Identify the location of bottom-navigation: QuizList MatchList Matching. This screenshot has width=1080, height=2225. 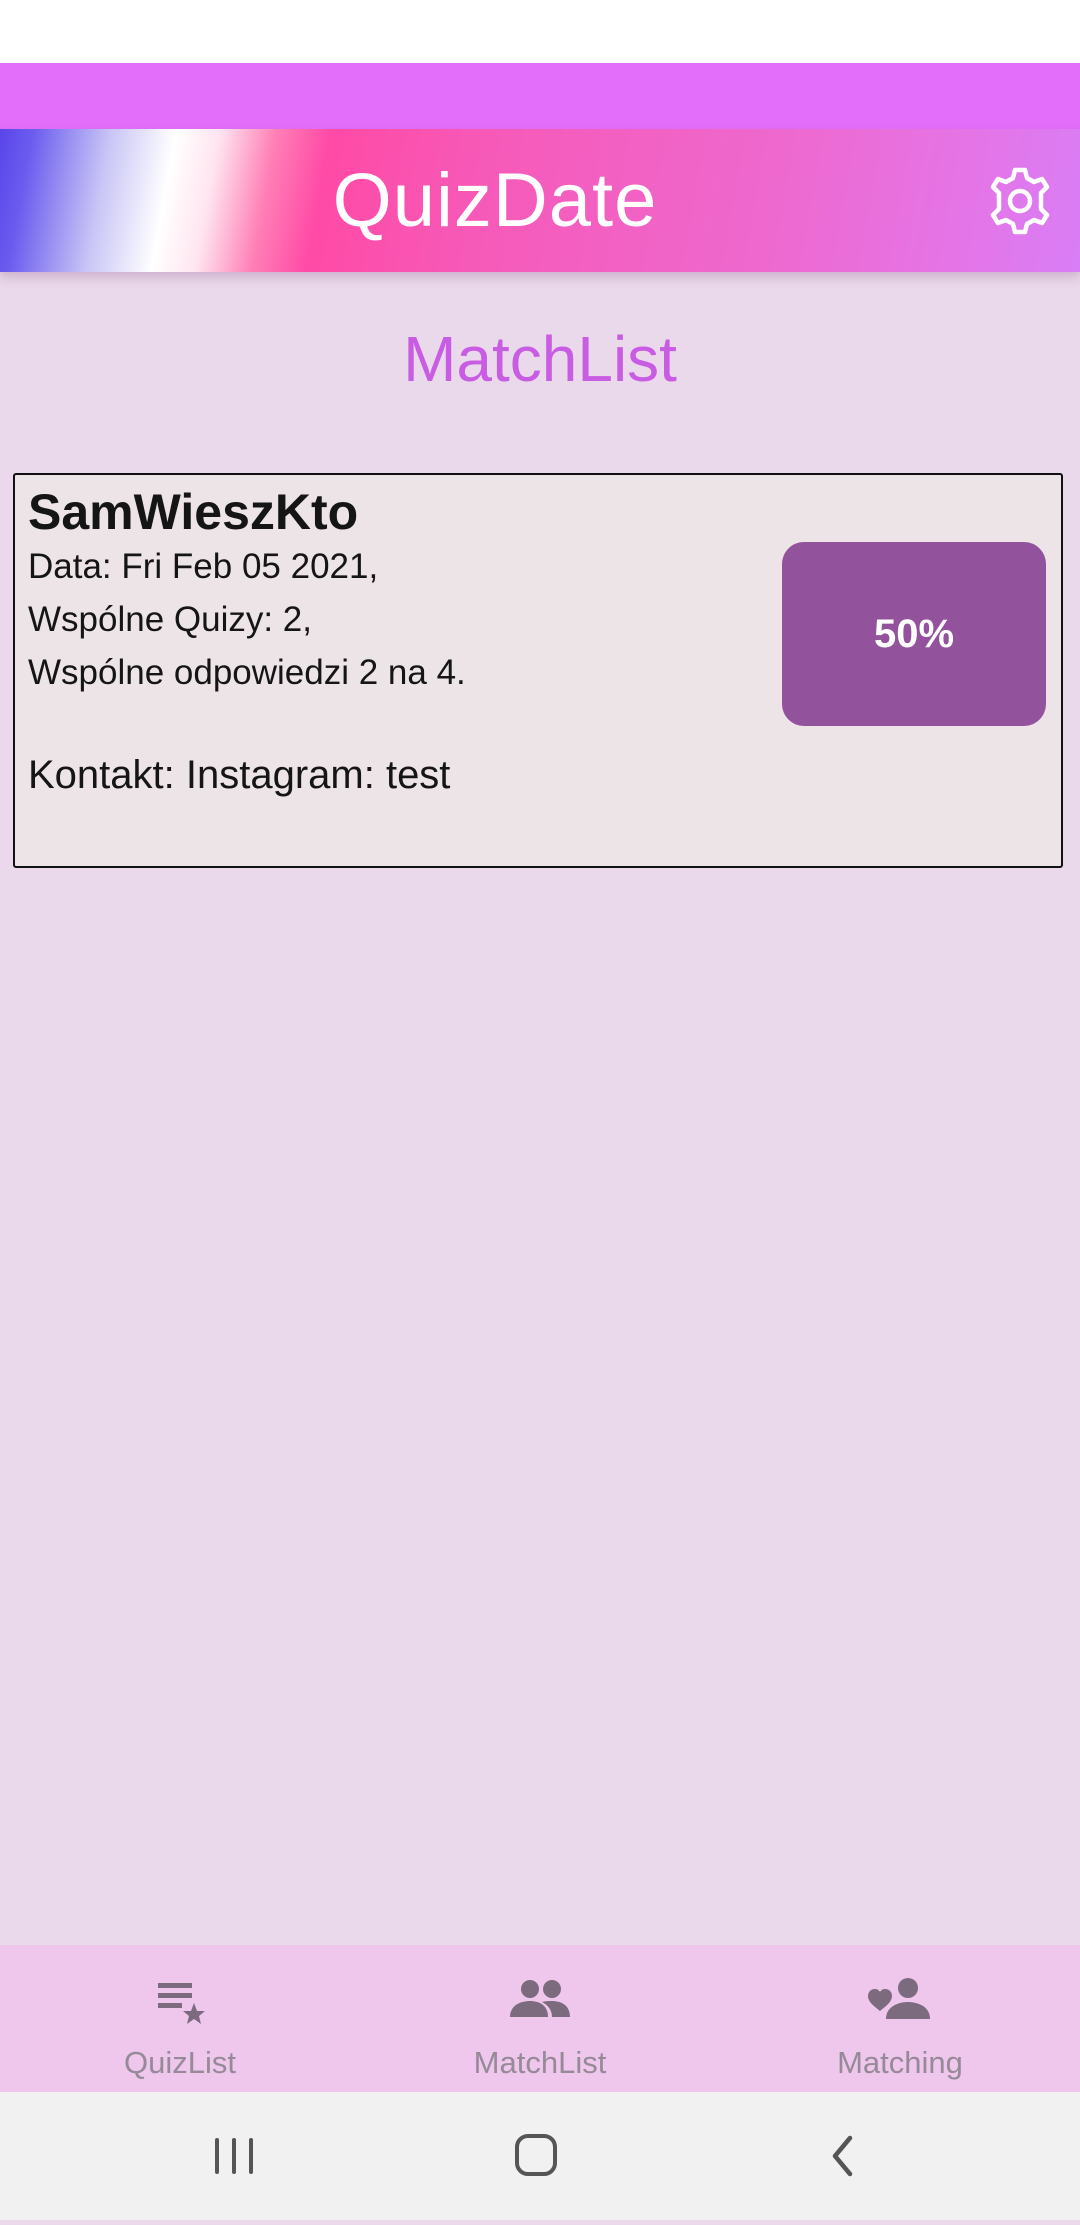
(540, 2018).